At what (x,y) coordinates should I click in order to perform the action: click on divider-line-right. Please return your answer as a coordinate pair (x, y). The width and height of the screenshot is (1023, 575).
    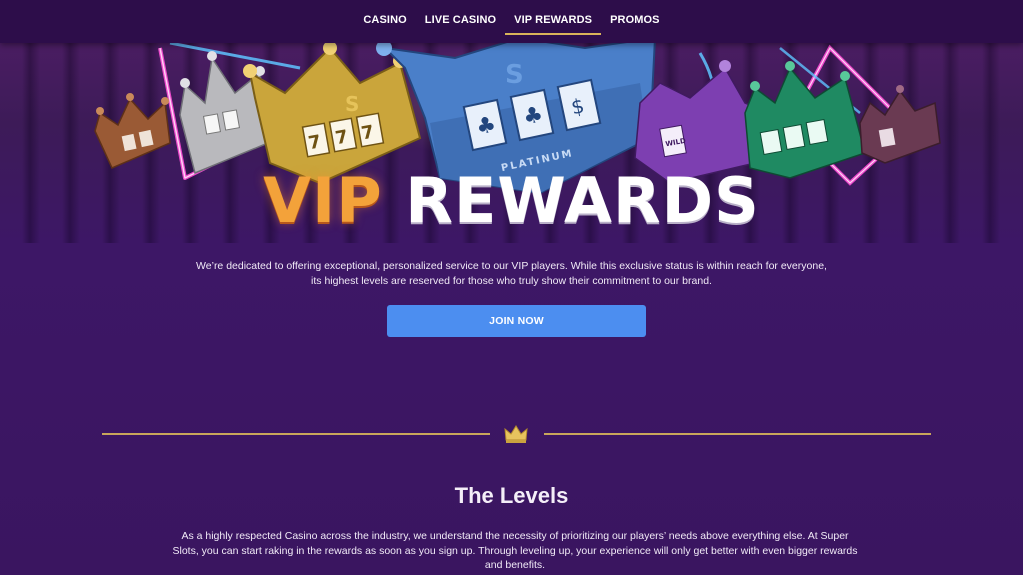
    Looking at the image, I should click on (737, 434).